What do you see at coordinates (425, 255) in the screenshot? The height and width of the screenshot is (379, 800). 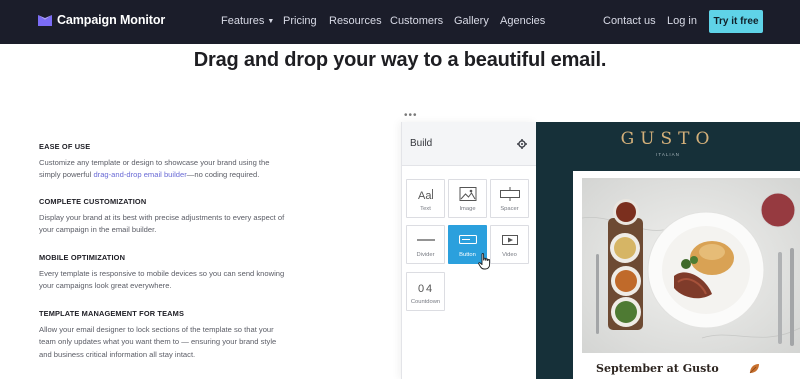 I see `tile-label: Divider` at bounding box center [425, 255].